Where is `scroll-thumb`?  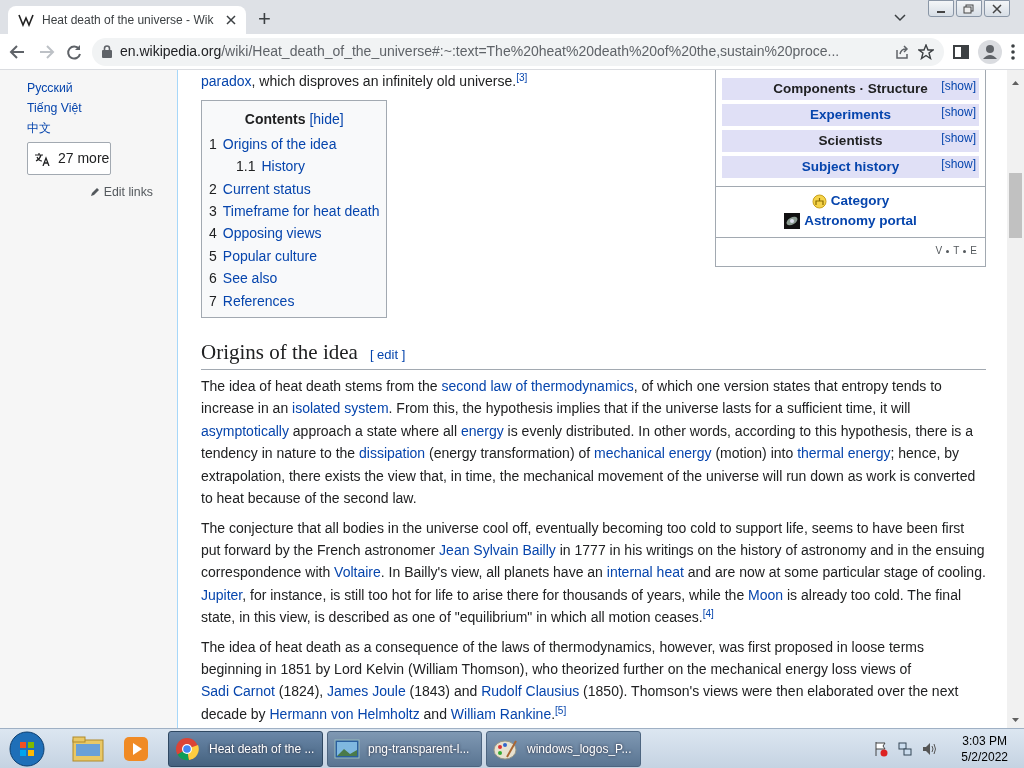 scroll-thumb is located at coordinates (1015, 205).